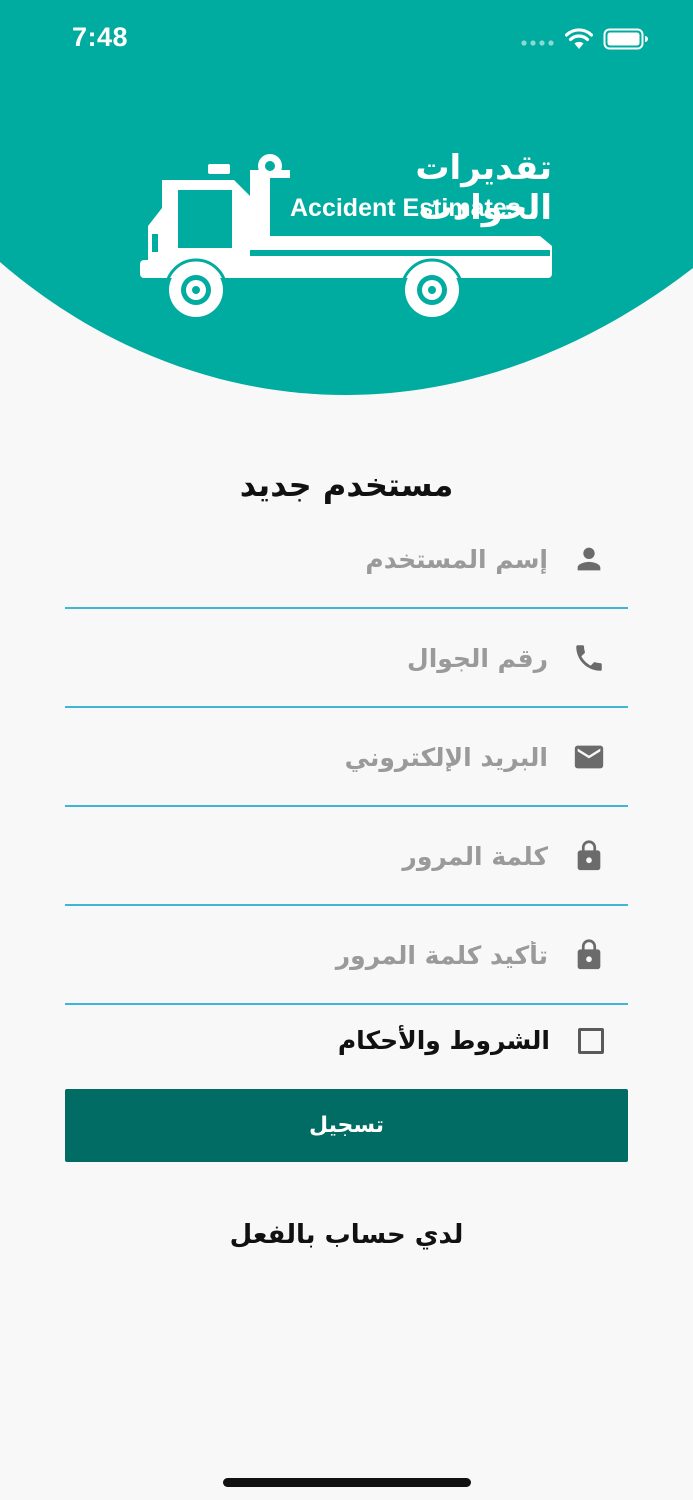  Describe the element at coordinates (589, 559) in the screenshot. I see `person-icon` at that location.